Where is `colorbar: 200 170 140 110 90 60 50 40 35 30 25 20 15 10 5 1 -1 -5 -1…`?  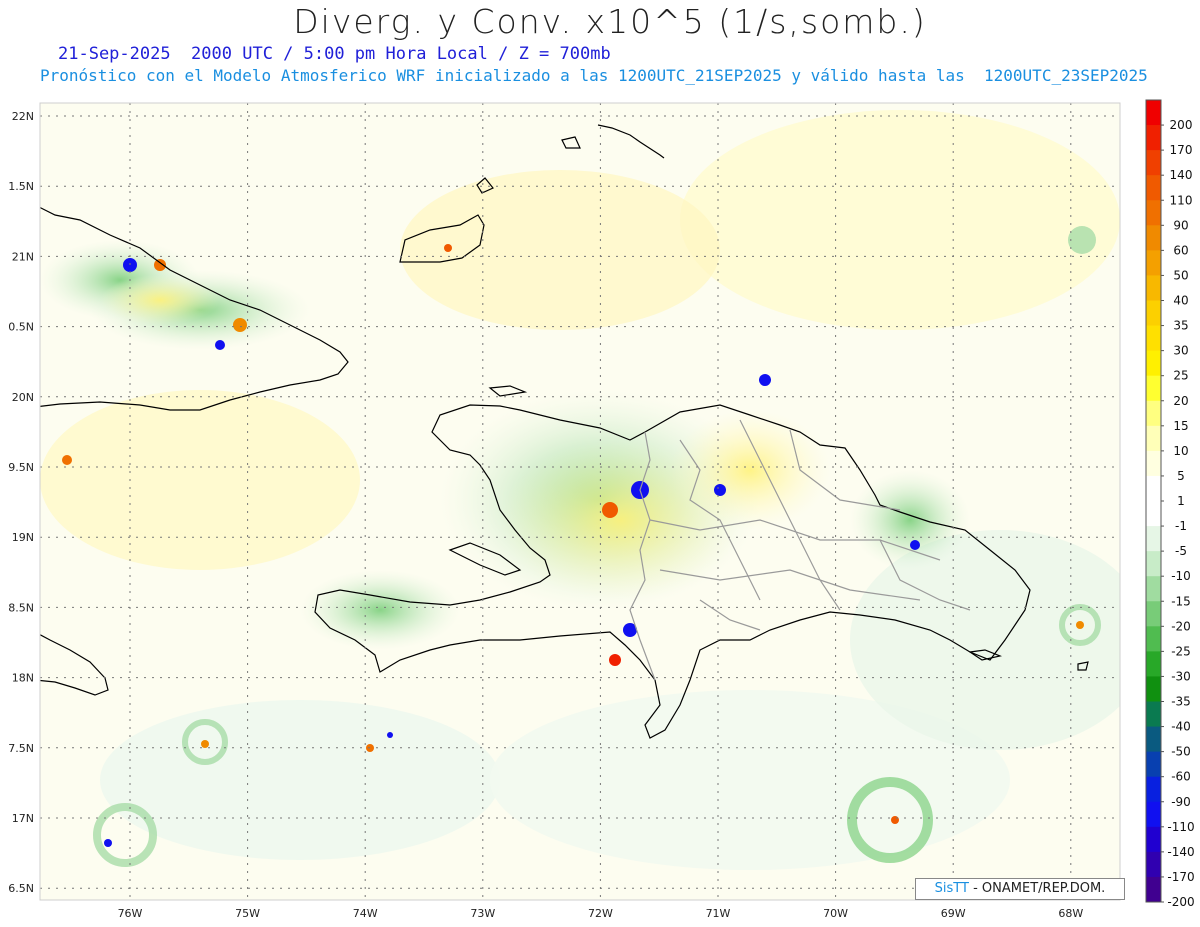
colorbar: 200 170 140 110 90 60 50 40 35 30 25 20 15 10 5 1 -1 -5 -1… is located at coordinates (1170, 504).